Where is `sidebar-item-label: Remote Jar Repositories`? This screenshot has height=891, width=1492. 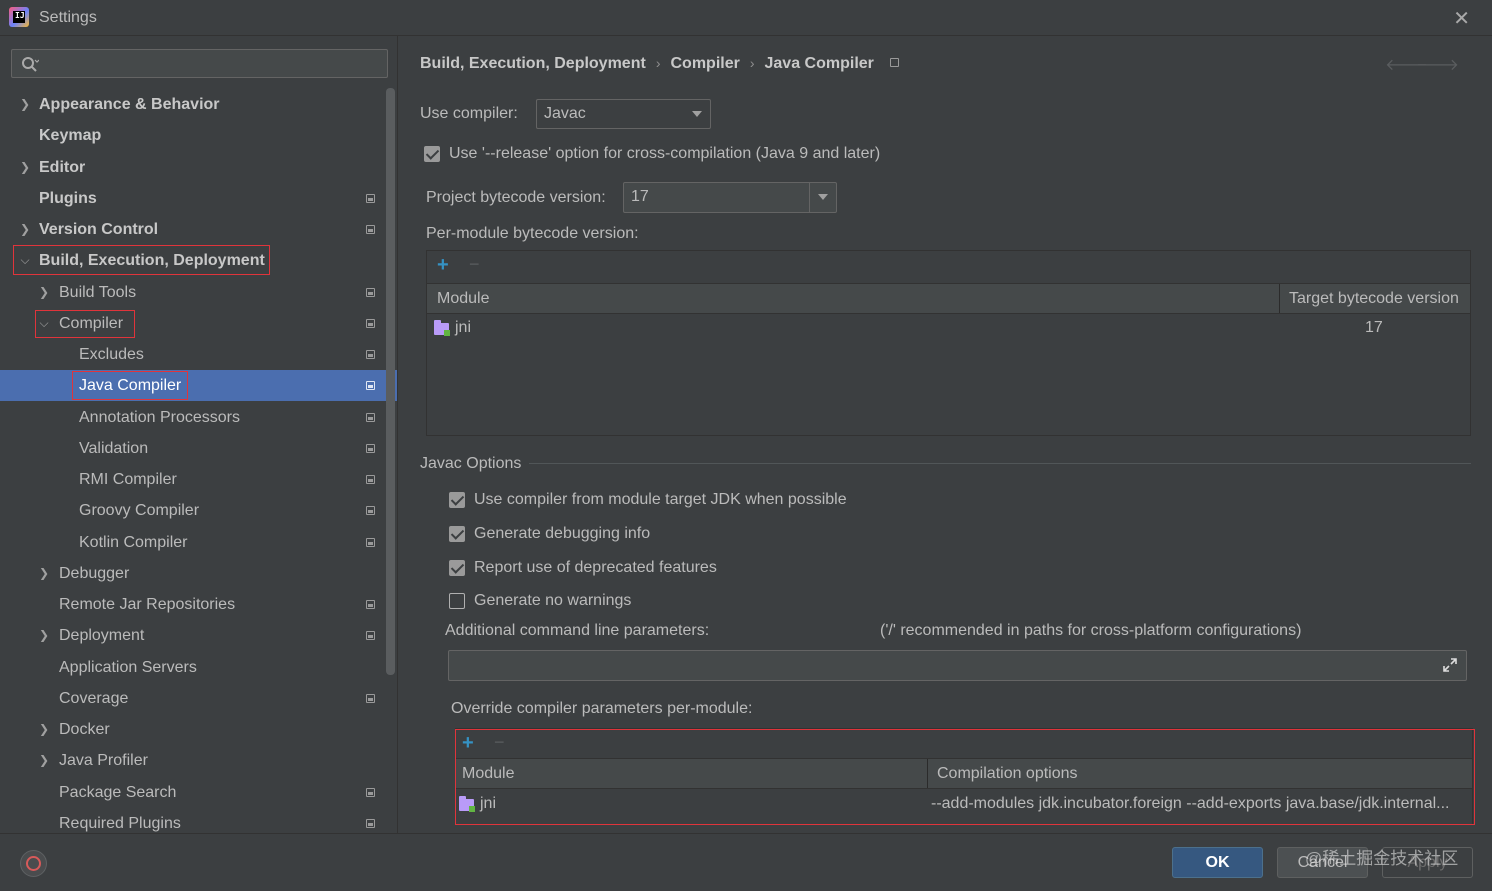
sidebar-item-label: Remote Jar Repositories is located at coordinates (147, 604).